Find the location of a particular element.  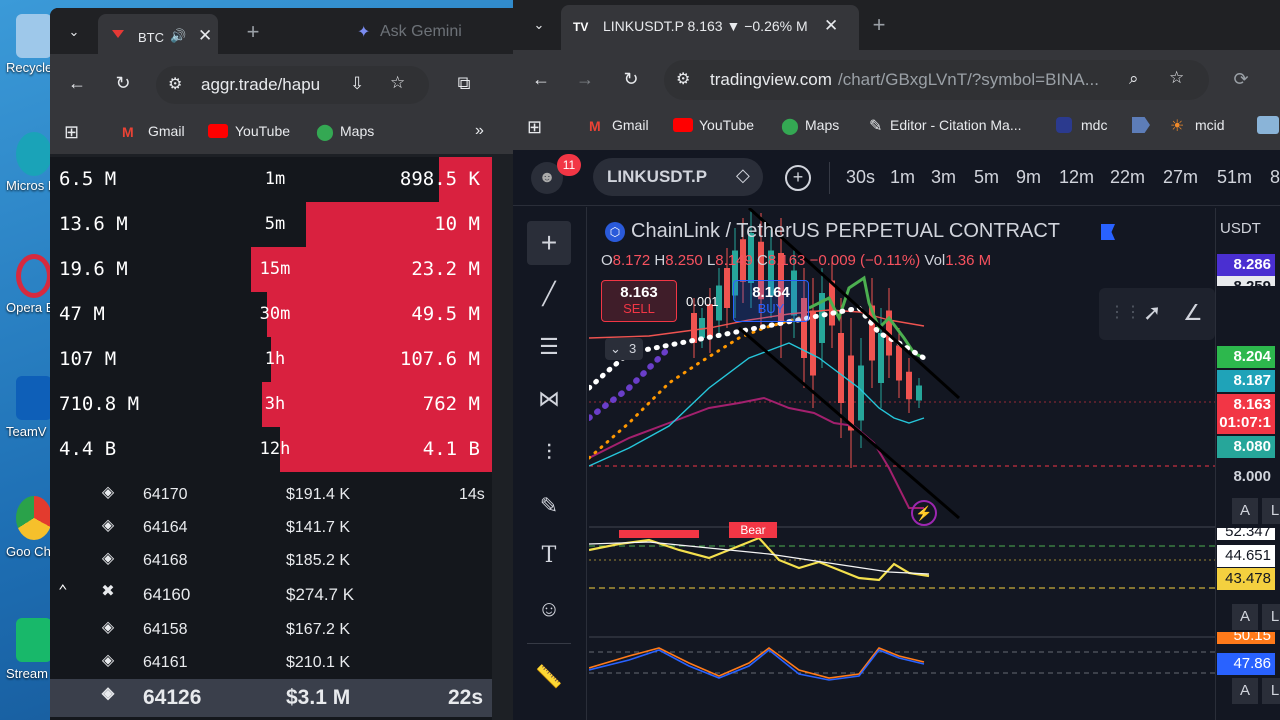

compare-add-icon: + is located at coordinates (798, 178).